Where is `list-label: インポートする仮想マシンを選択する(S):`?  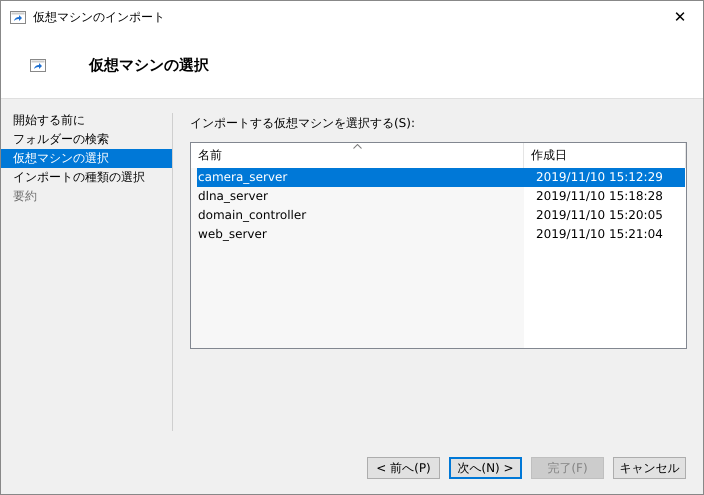
list-label: インポートする仮想マシンを選択する(S): is located at coordinates (303, 123).